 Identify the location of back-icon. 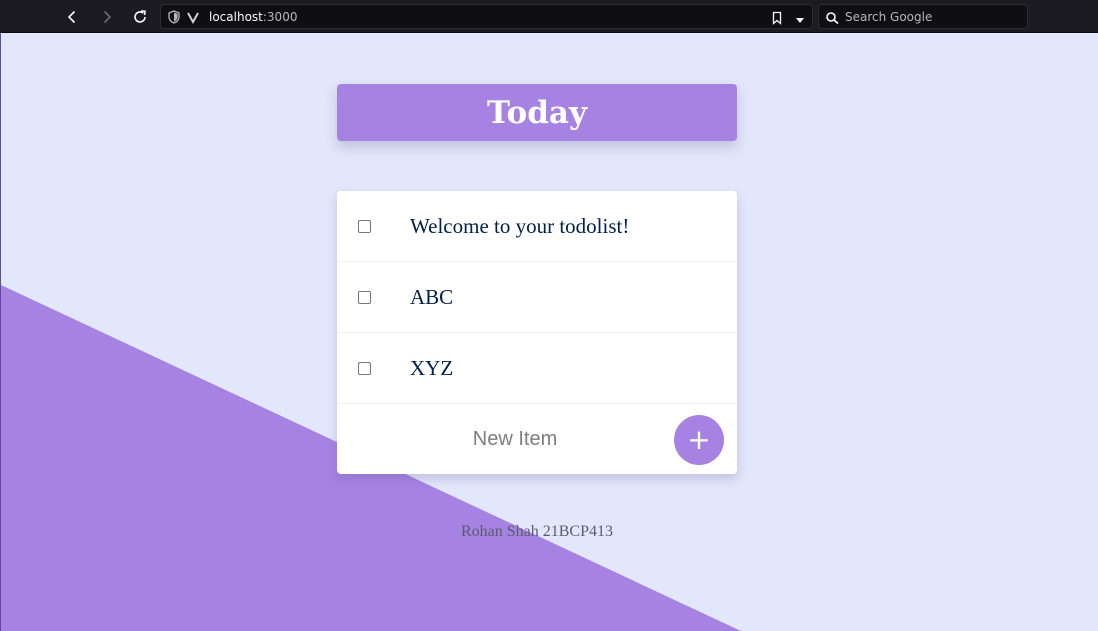
(71, 17).